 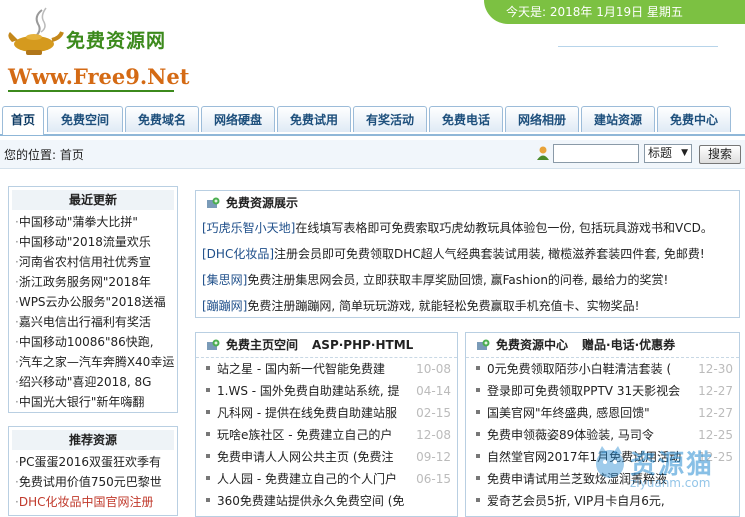 What do you see at coordinates (596, 153) in the screenshot?
I see `search-input` at bounding box center [596, 153].